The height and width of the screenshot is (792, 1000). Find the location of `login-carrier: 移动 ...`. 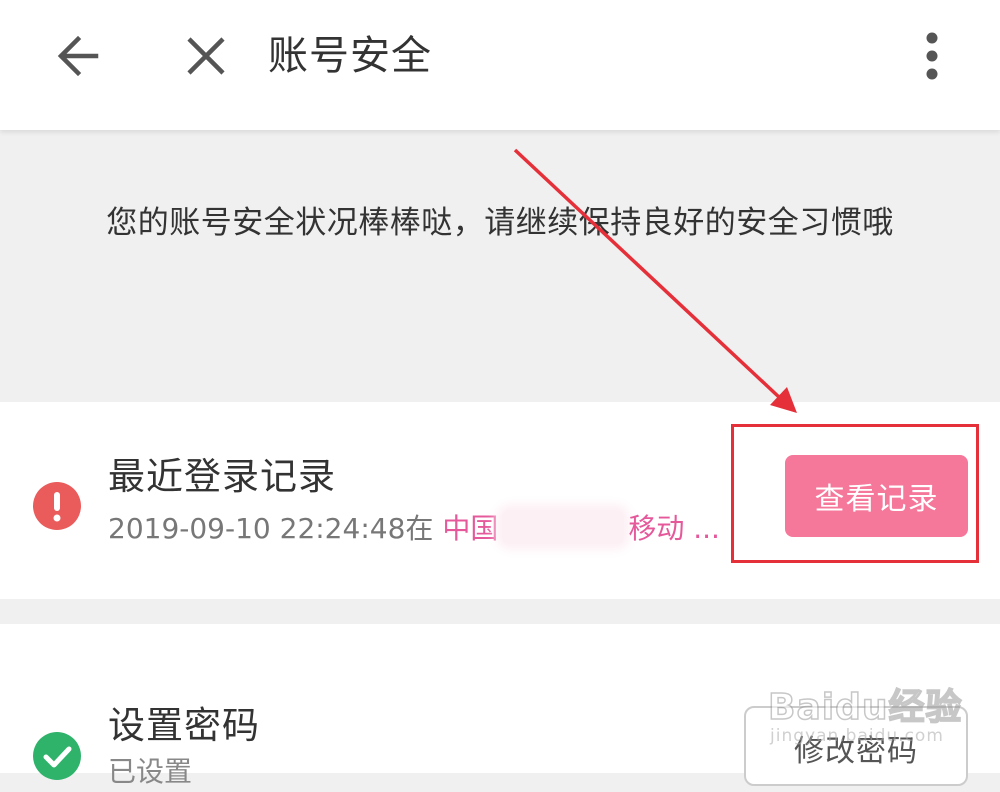

login-carrier: 移动 ... is located at coordinates (674, 528).